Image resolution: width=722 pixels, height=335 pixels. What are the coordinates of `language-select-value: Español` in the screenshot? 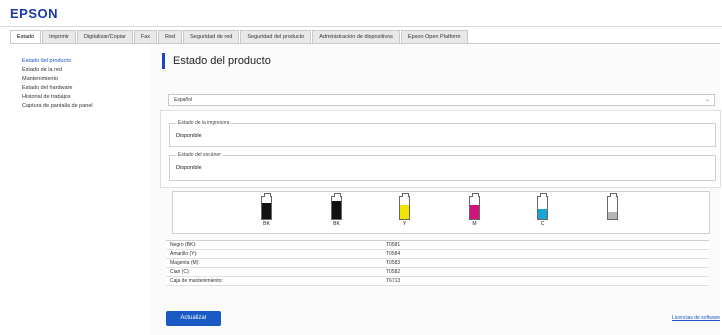 It's located at (183, 100).